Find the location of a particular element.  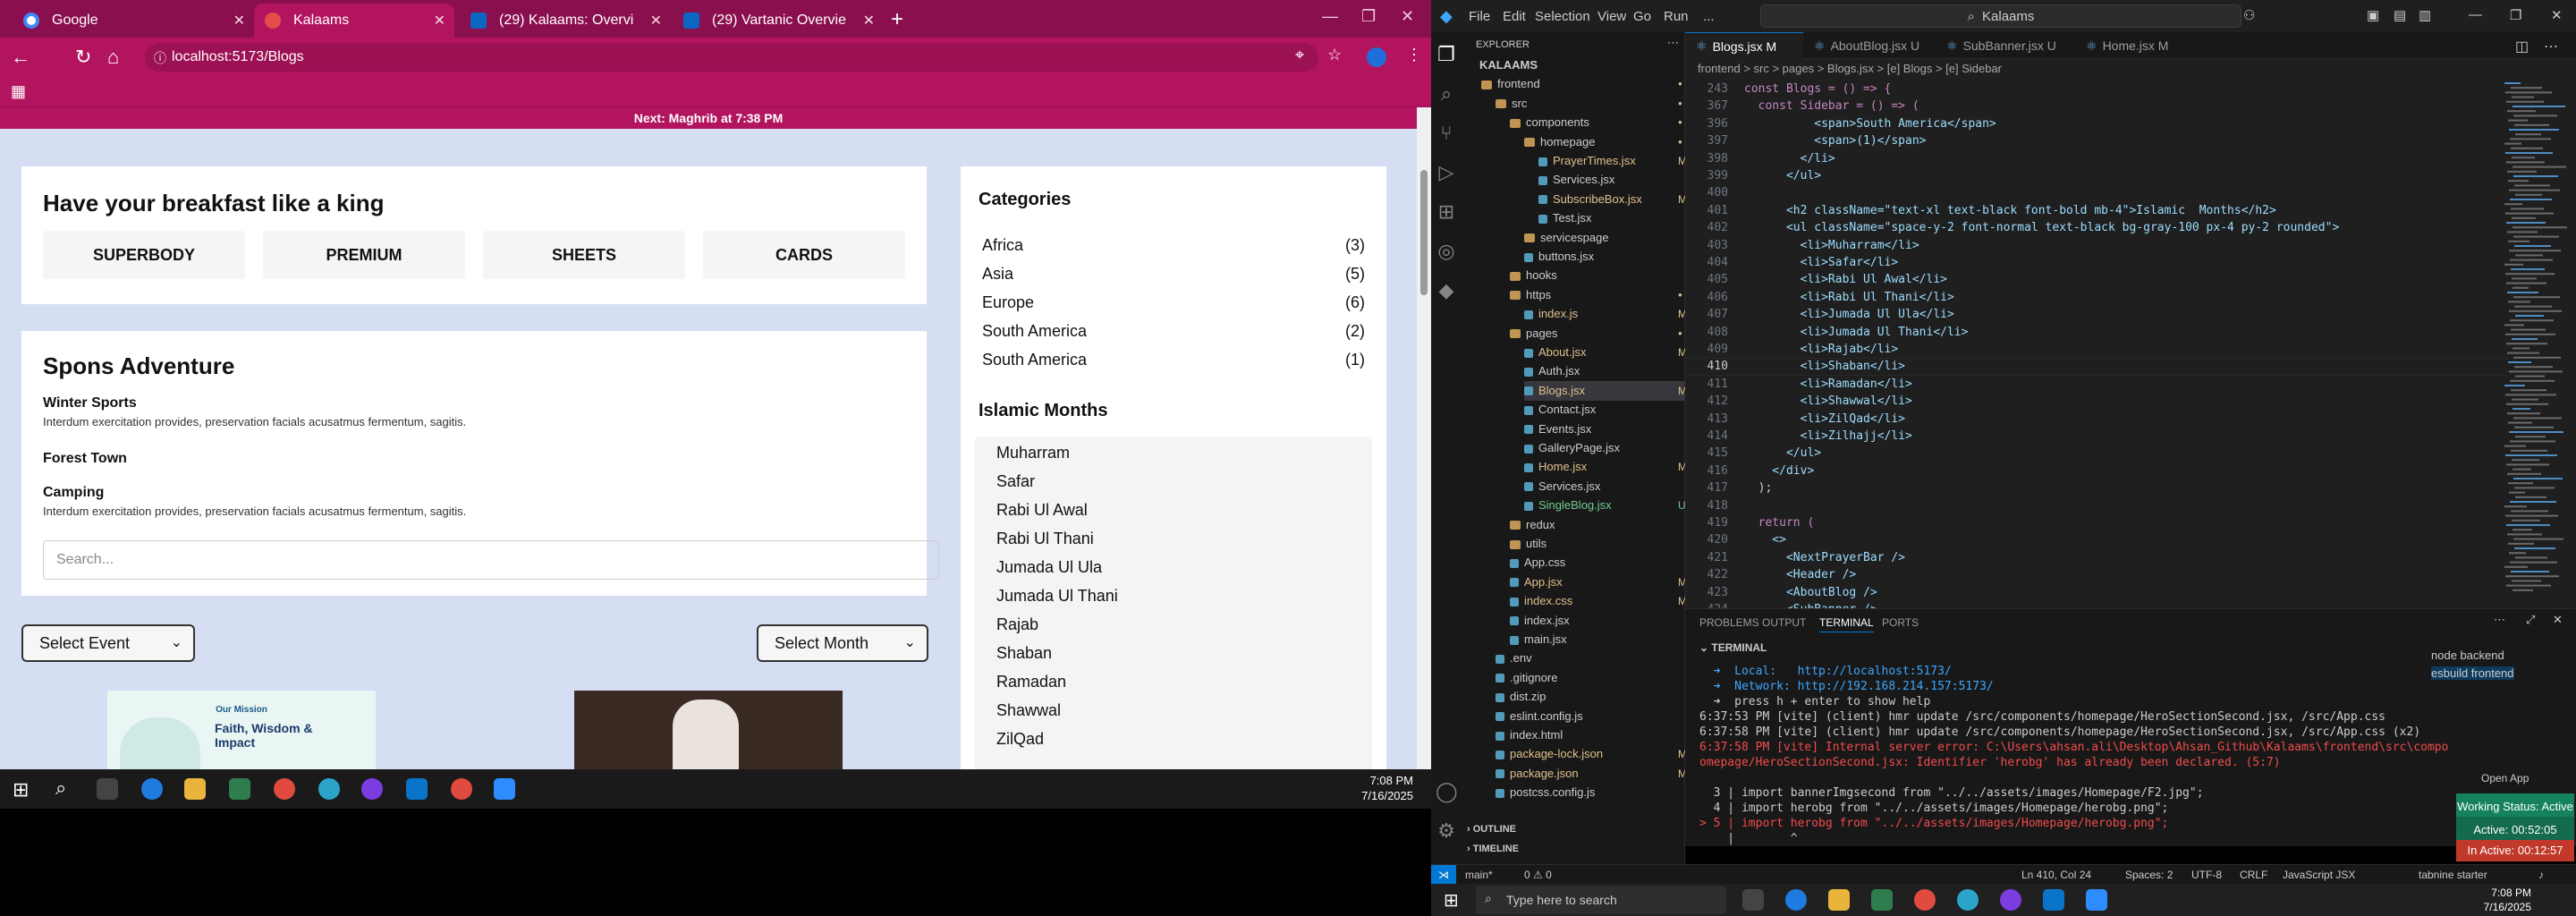

tree-file: main.jsx is located at coordinates (1597, 639).